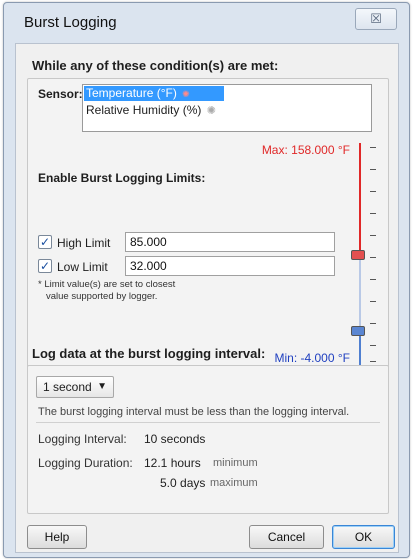 This screenshot has height=560, width=414. What do you see at coordinates (358, 255) in the screenshot?
I see `high-limit-slider-thumb` at bounding box center [358, 255].